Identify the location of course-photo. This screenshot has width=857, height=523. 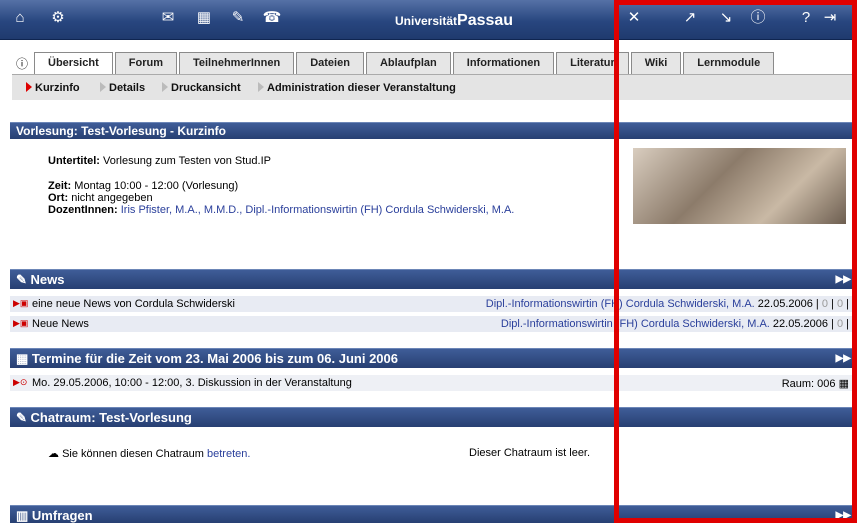
(739, 186).